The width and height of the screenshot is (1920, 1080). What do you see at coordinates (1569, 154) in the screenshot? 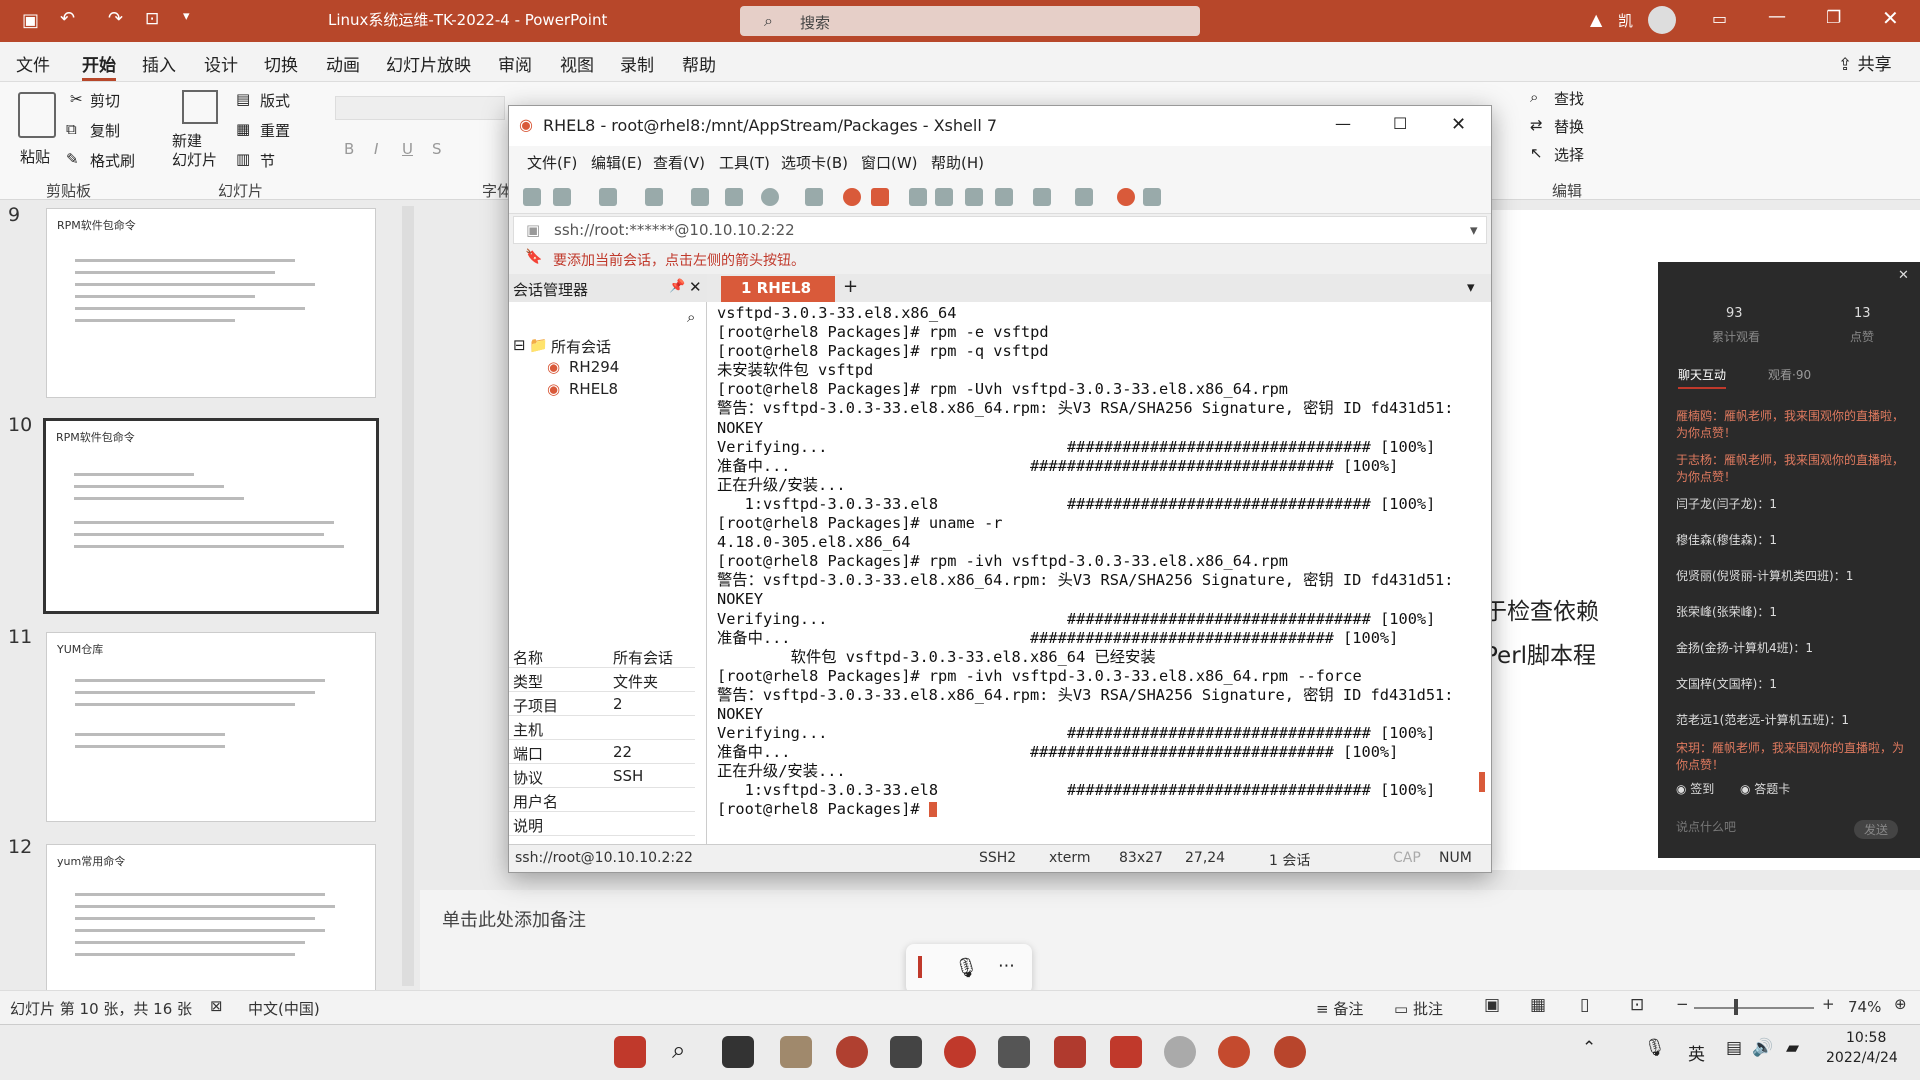
I see `select-button: 选择` at bounding box center [1569, 154].